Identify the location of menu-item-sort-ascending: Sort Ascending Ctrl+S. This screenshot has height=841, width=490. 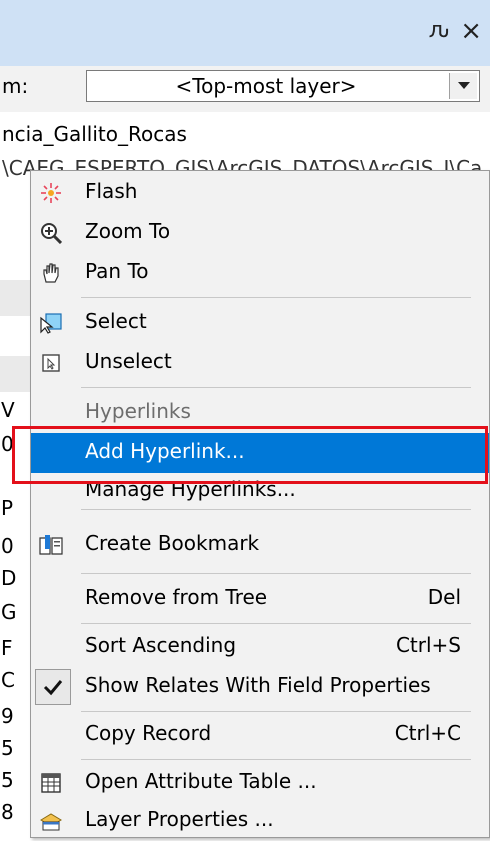
(260, 647).